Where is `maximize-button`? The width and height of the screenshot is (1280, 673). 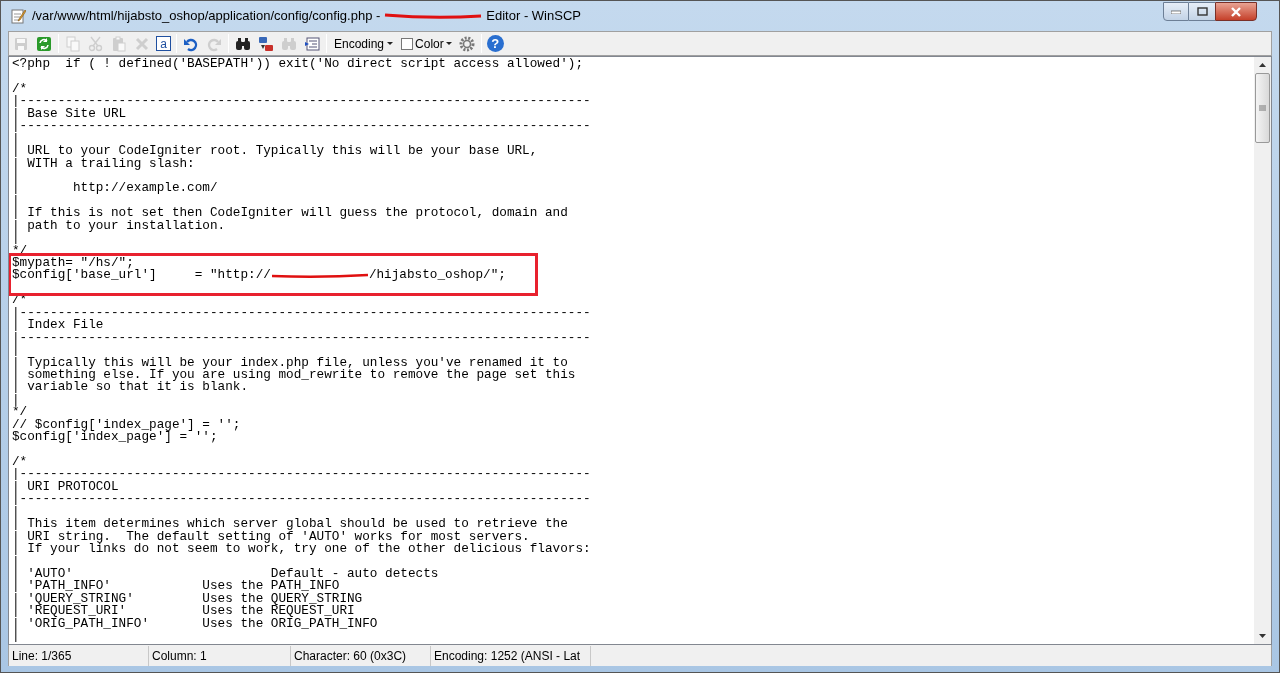 maximize-button is located at coordinates (1202, 11).